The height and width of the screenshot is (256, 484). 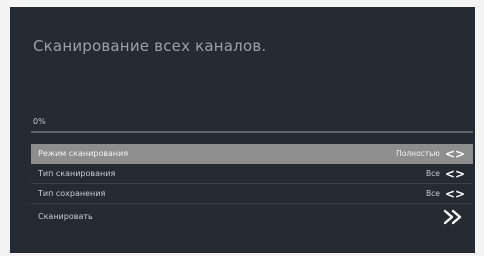 I want to click on menu-item-label: Тип сохранения, so click(x=72, y=193).